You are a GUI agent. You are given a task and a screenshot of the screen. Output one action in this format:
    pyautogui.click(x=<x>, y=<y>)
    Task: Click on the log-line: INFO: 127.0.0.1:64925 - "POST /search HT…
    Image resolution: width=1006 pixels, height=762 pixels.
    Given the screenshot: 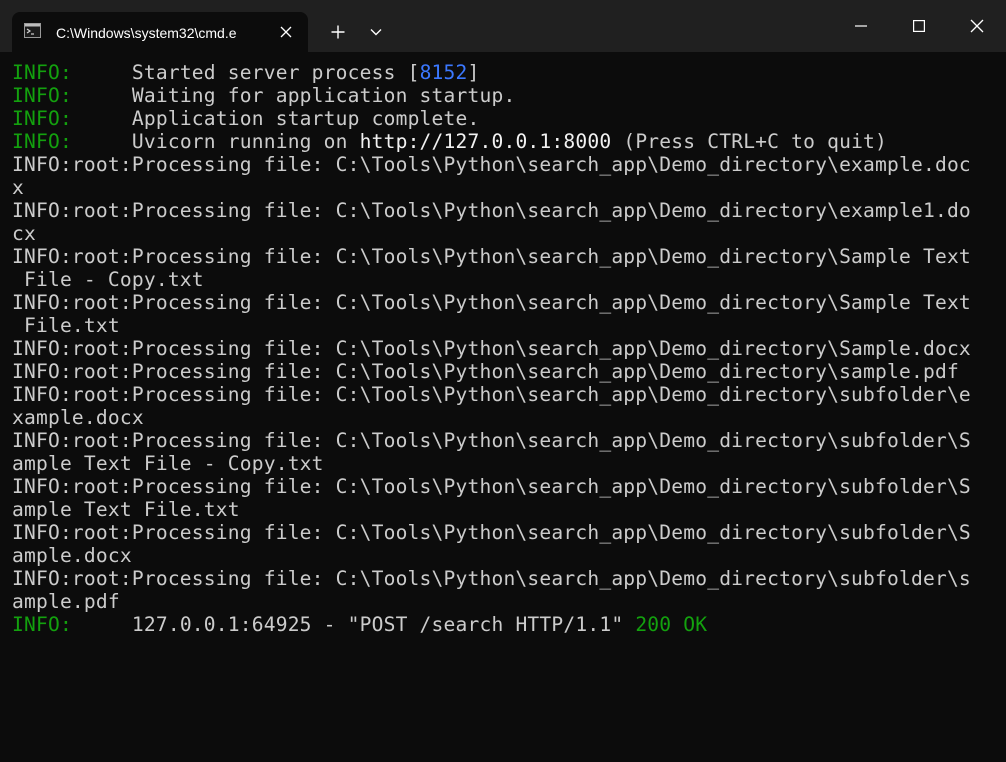 What is the action you would take?
    pyautogui.click(x=359, y=624)
    